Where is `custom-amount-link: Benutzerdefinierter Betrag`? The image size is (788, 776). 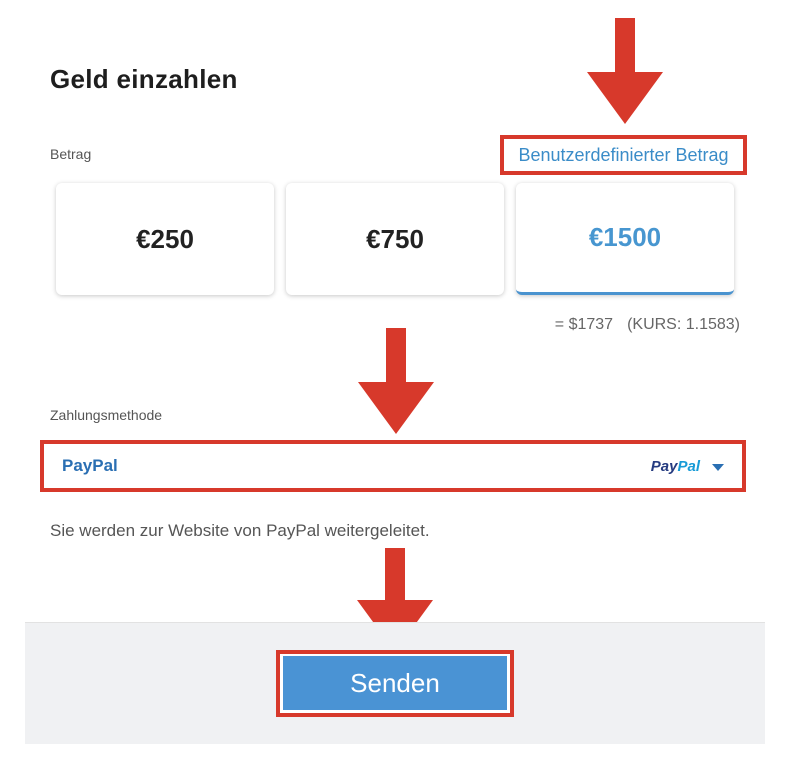
custom-amount-link: Benutzerdefinierter Betrag is located at coordinates (623, 155).